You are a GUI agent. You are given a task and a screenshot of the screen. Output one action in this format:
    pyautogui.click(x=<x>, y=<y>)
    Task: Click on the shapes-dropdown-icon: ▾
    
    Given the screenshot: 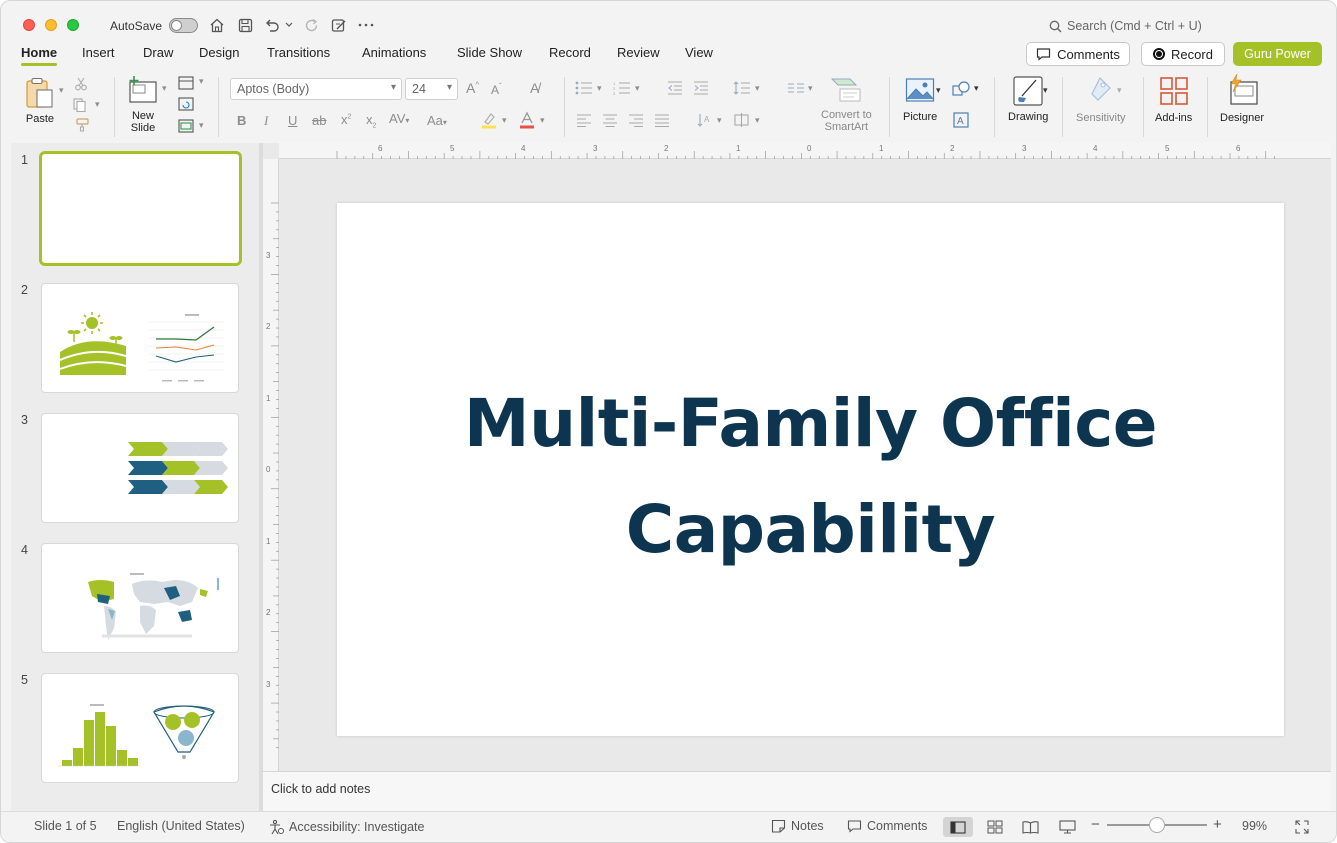 What is the action you would take?
    pyautogui.click(x=976, y=88)
    